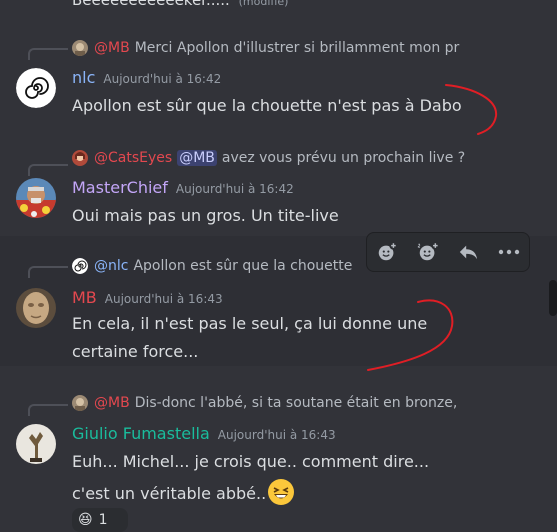 This screenshot has width=557, height=532. I want to click on username: MB, so click(84, 297).